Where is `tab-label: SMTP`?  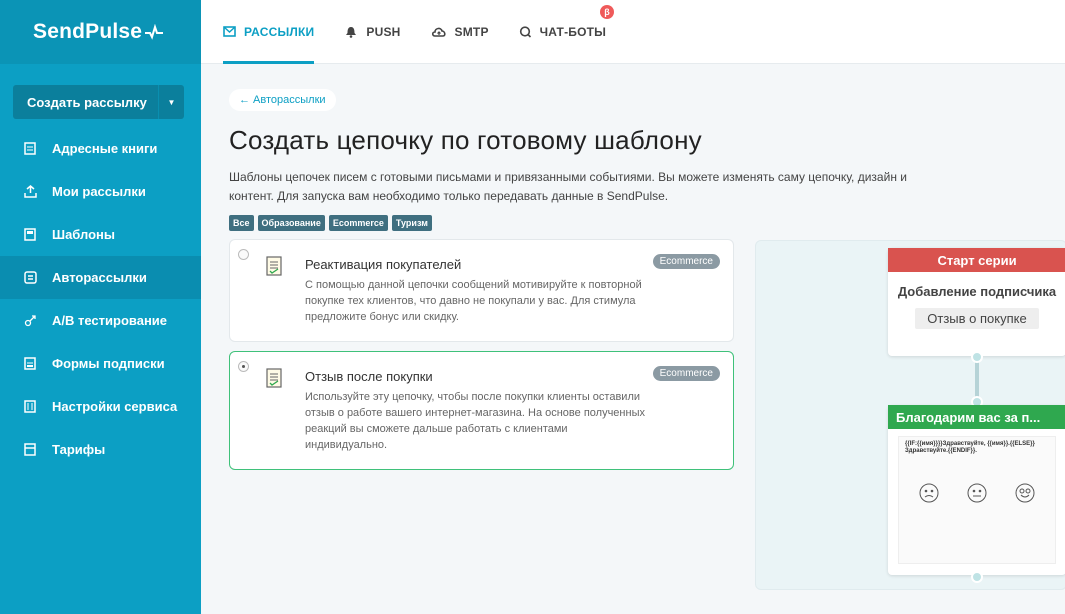 tab-label: SMTP is located at coordinates (471, 31).